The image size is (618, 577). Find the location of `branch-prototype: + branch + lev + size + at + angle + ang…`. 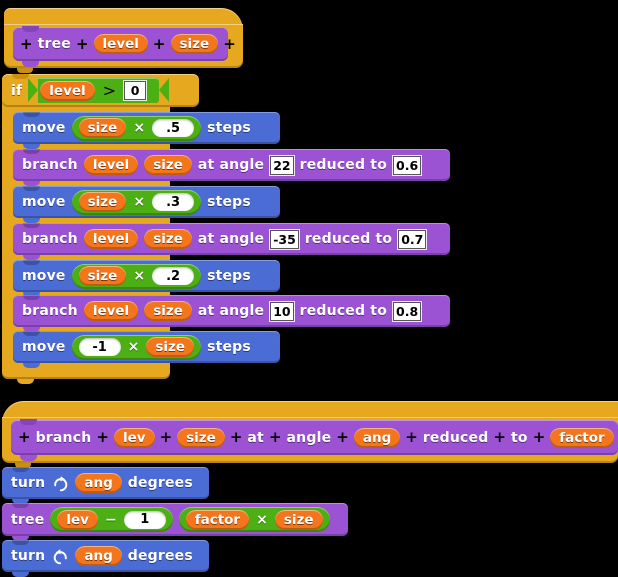

branch-prototype: + branch + lev + size + at + angle + ang… is located at coordinates (314, 440).